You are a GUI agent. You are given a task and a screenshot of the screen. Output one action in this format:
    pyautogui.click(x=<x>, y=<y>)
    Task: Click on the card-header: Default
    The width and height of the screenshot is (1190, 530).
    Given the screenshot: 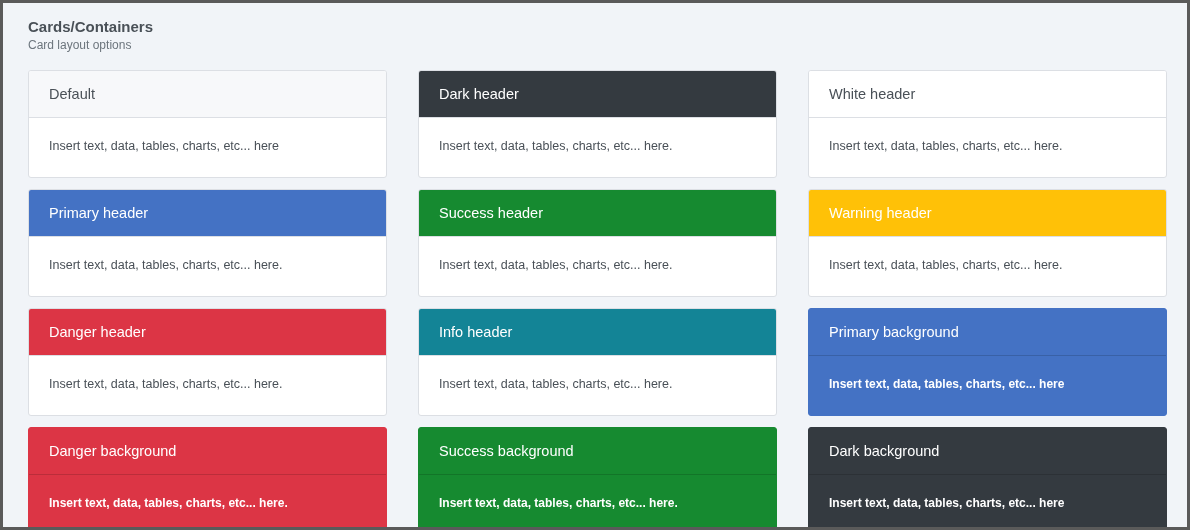 What is the action you would take?
    pyautogui.click(x=207, y=94)
    